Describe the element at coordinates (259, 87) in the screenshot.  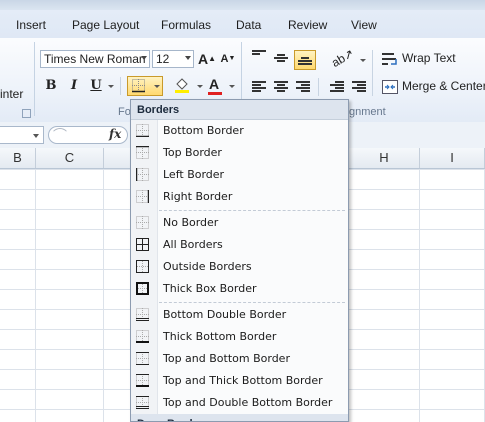
I see `align-left-icon` at that location.